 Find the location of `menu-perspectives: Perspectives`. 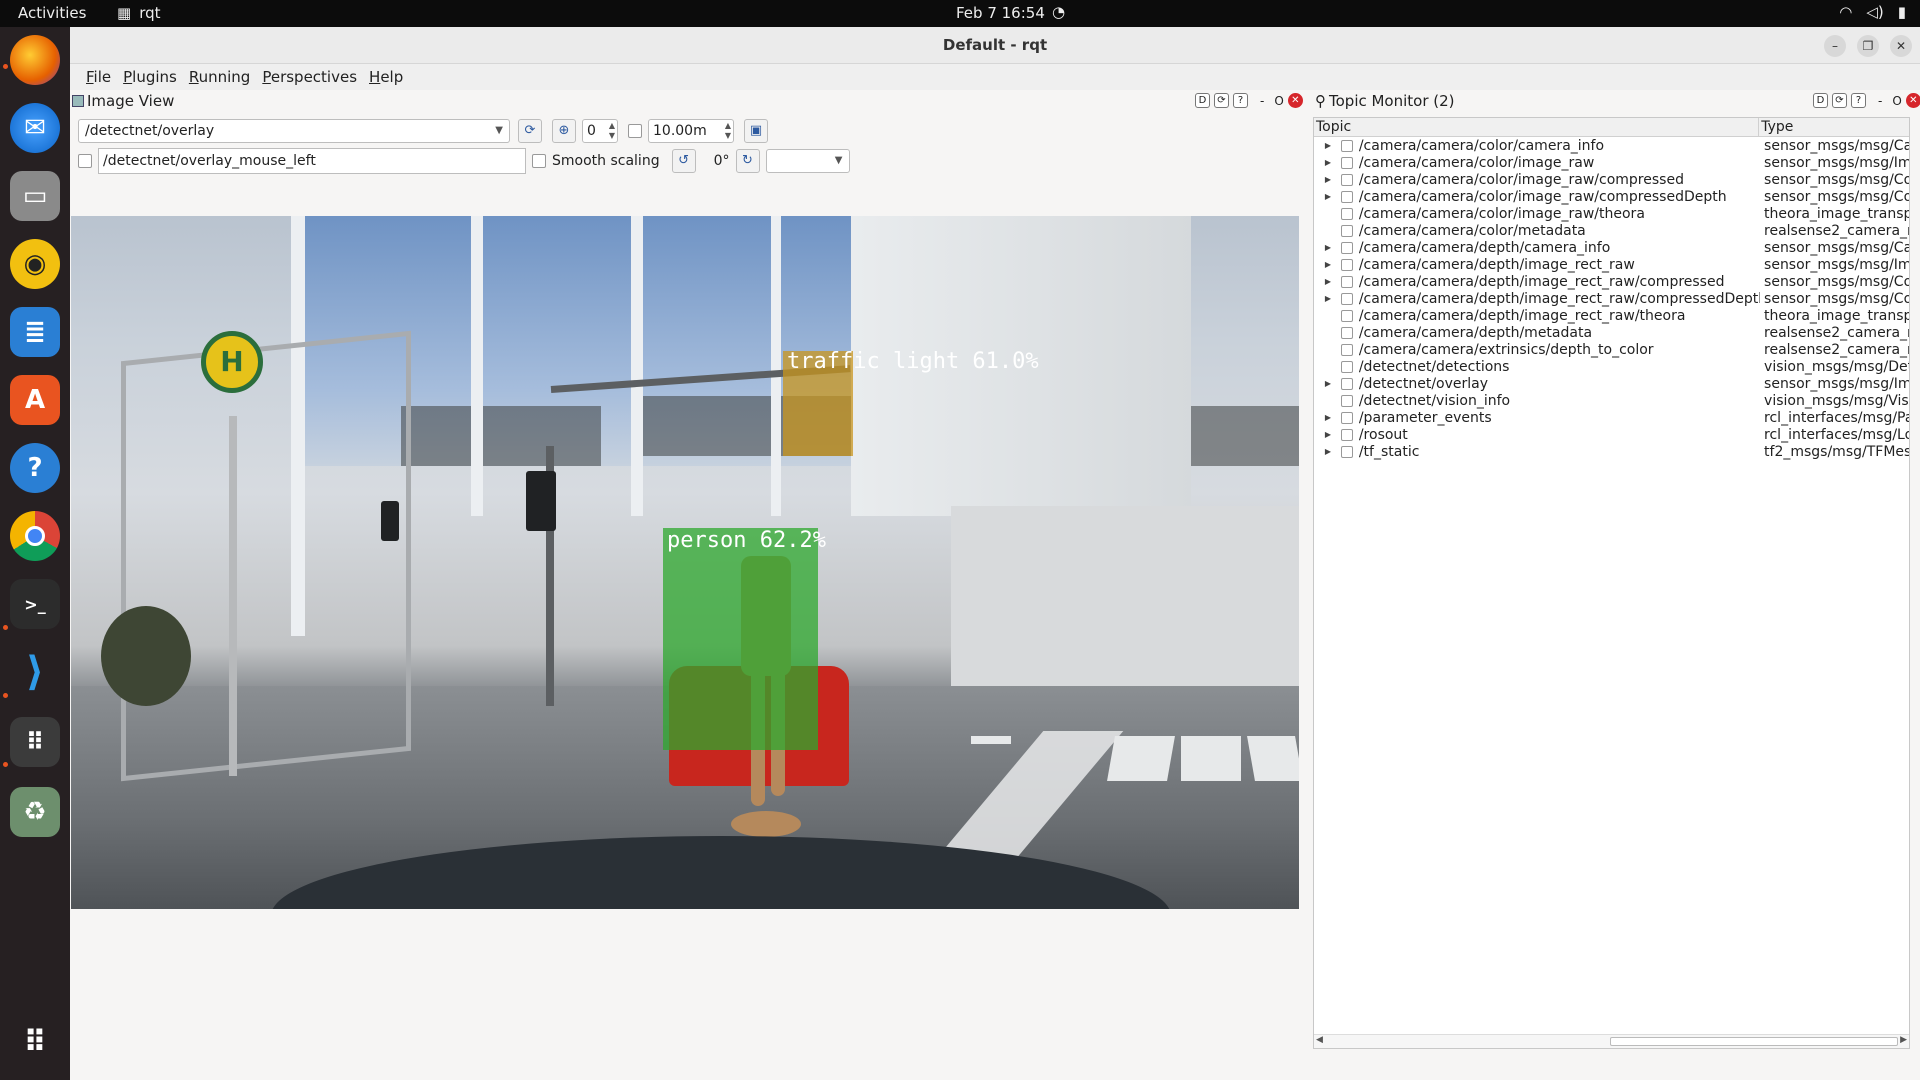

menu-perspectives: Perspectives is located at coordinates (309, 77).